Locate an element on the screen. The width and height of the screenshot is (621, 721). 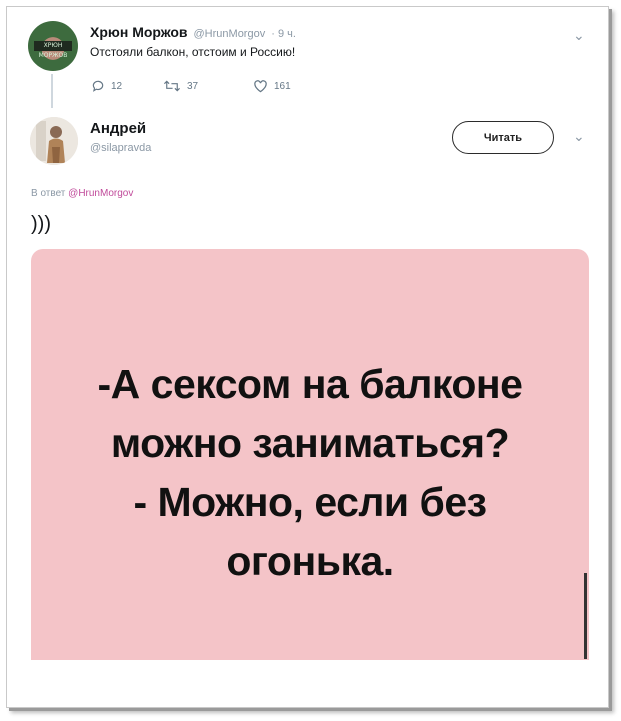
avatar-hrunmorgov: ХРЮН МОРЖОВ is located at coordinates (53, 46).